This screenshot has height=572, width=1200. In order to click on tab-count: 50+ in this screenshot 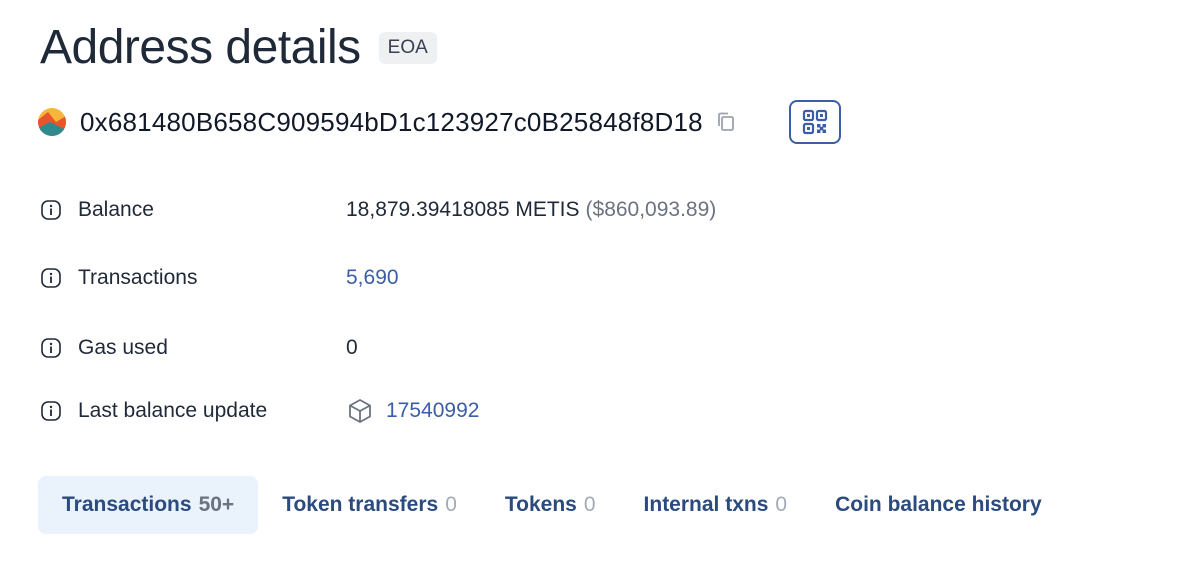, I will do `click(216, 504)`.